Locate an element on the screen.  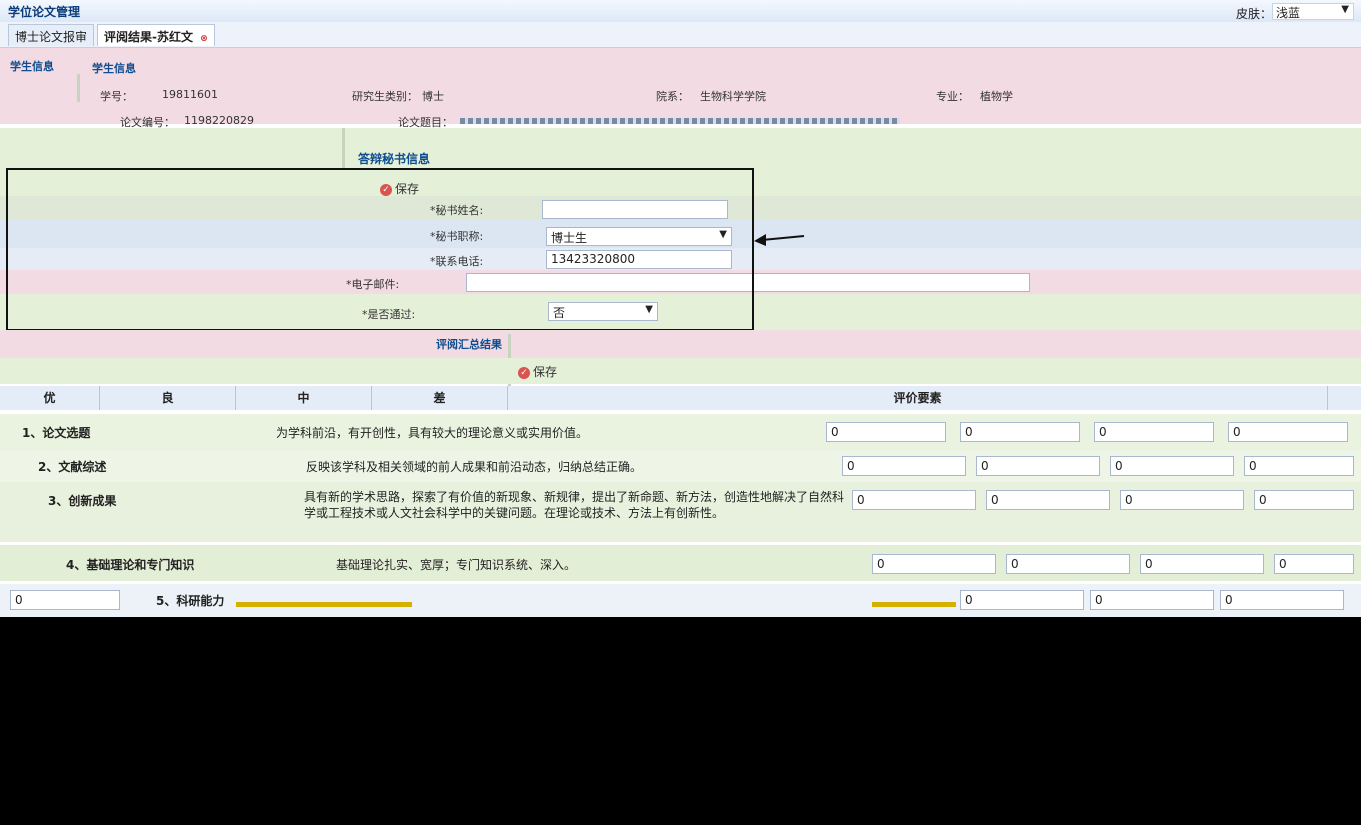
header-good: 良 is located at coordinates (168, 398).